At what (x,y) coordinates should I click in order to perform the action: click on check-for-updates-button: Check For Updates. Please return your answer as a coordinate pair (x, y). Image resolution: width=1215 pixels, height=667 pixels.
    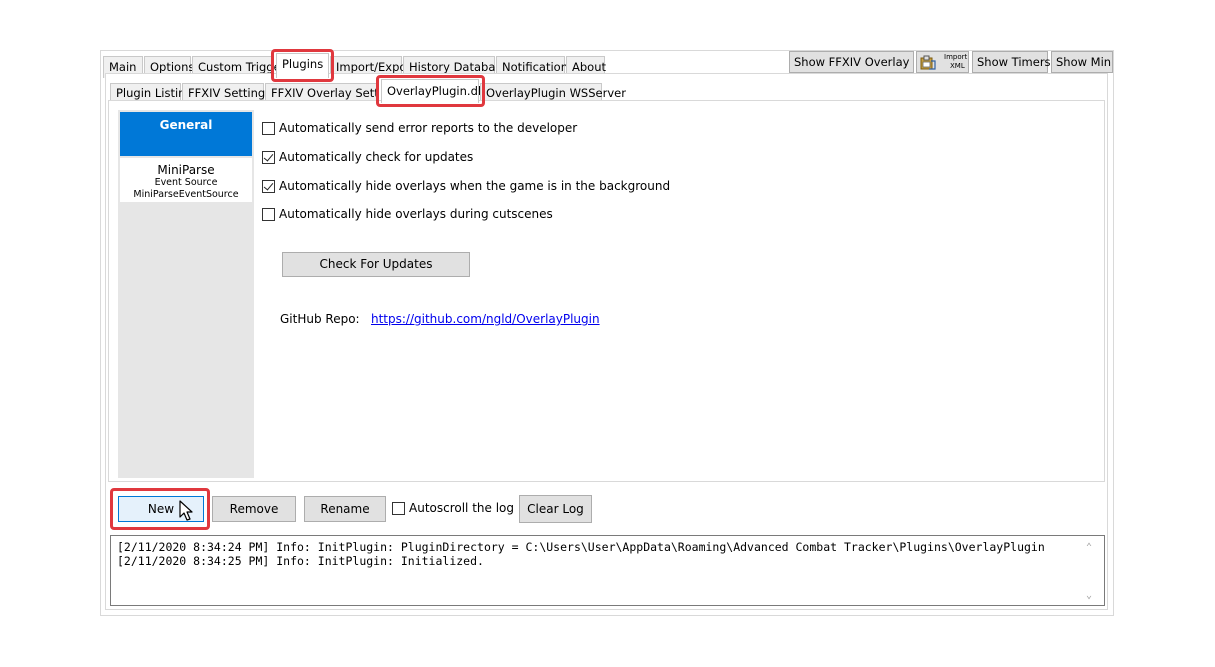
    Looking at the image, I should click on (376, 264).